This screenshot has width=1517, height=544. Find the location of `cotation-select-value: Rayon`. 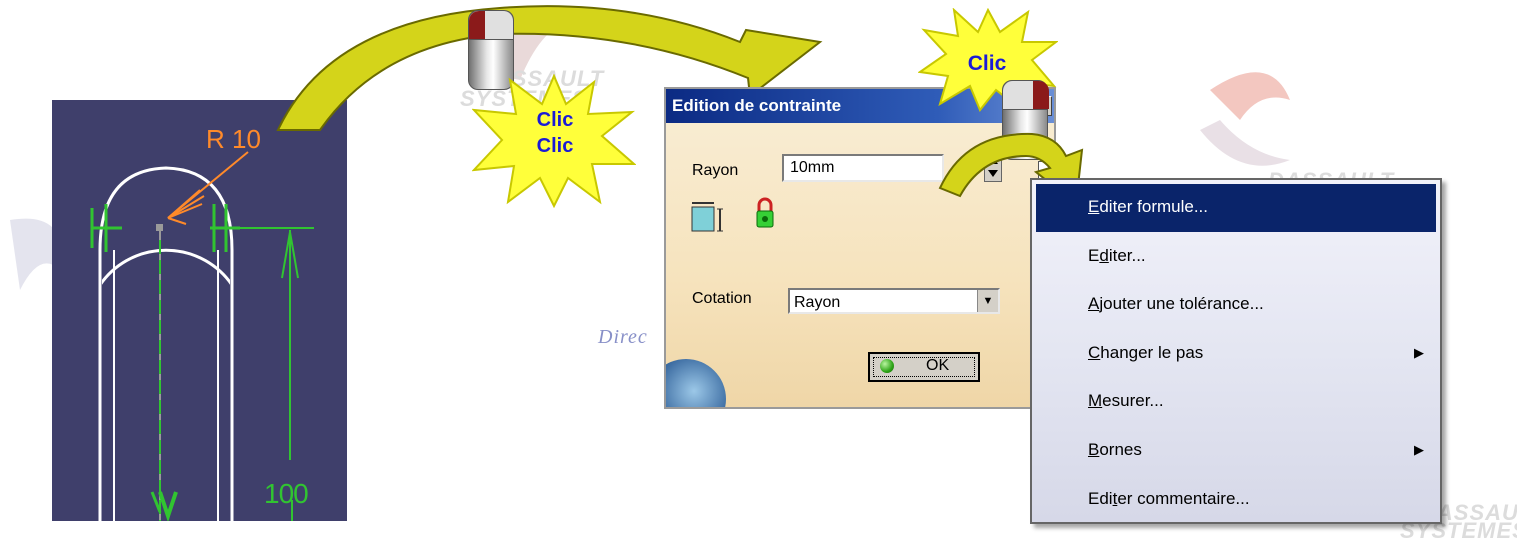

cotation-select-value: Rayon is located at coordinates (817, 302).